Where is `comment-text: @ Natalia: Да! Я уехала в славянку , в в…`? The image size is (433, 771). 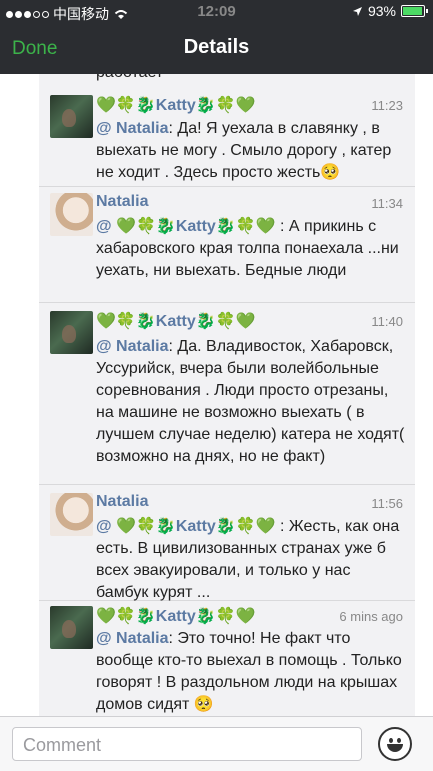
comment-text: @ Natalia: Да! Я уехала в славянку , в в… is located at coordinates (251, 151).